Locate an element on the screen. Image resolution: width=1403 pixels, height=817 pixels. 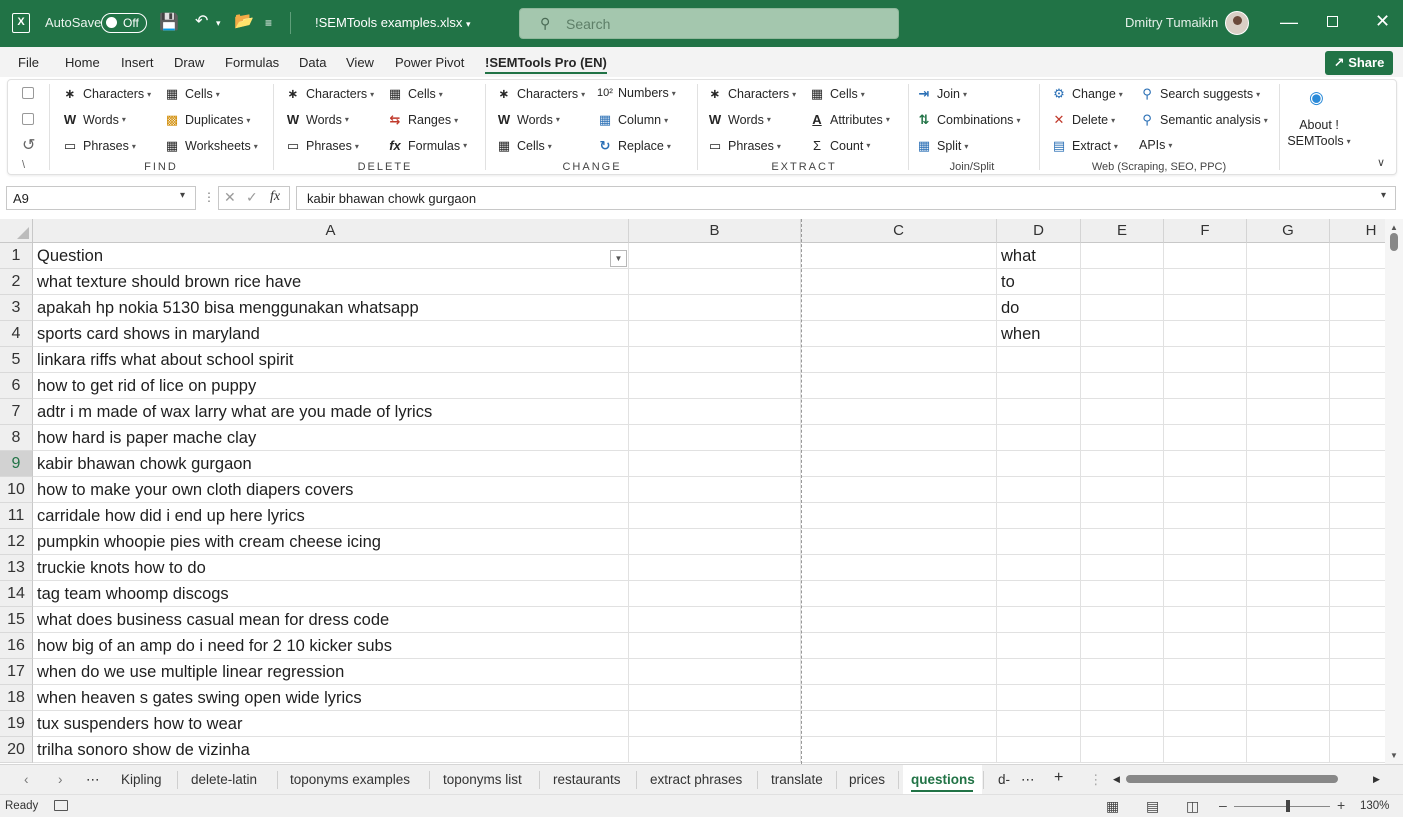
cell-b18 is located at coordinates (715, 698).